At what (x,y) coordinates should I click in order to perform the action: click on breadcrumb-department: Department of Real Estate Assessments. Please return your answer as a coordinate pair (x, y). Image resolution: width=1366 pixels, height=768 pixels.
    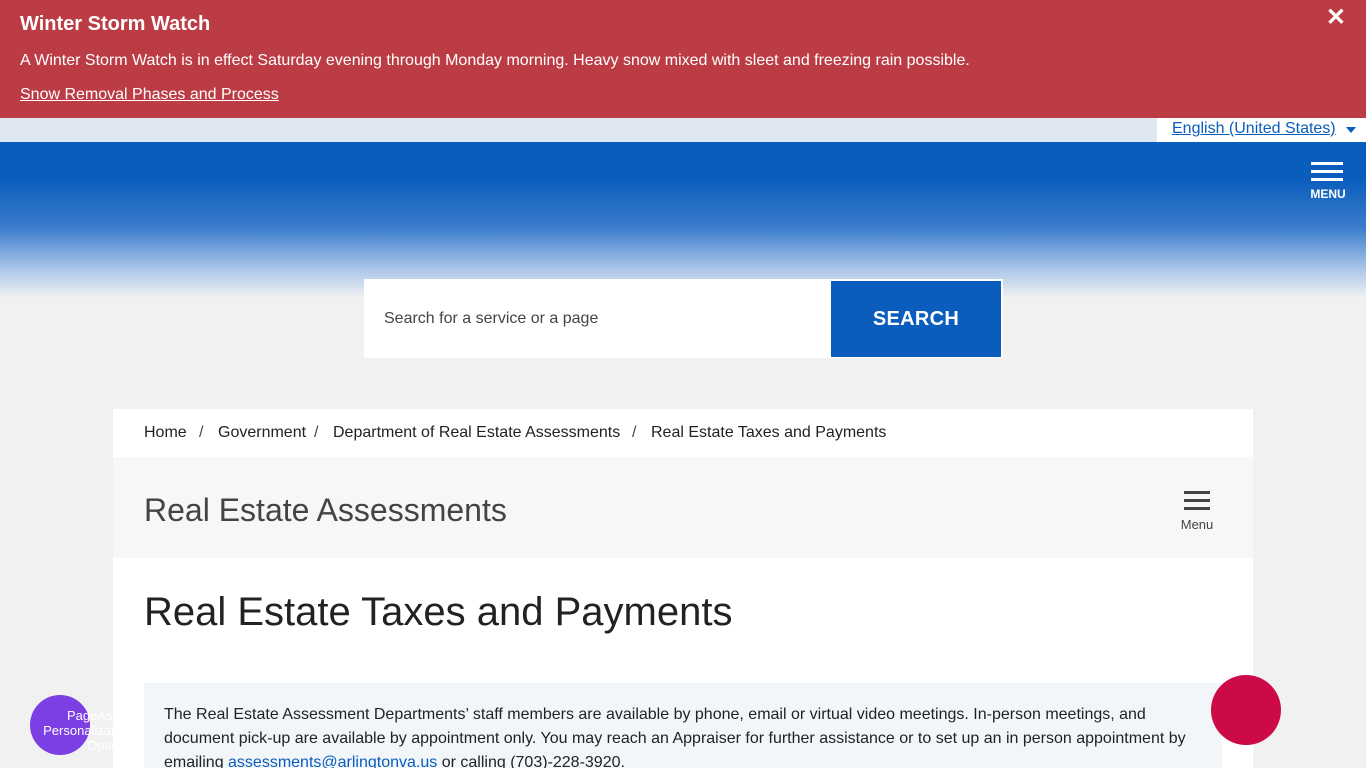
    Looking at the image, I should click on (476, 433).